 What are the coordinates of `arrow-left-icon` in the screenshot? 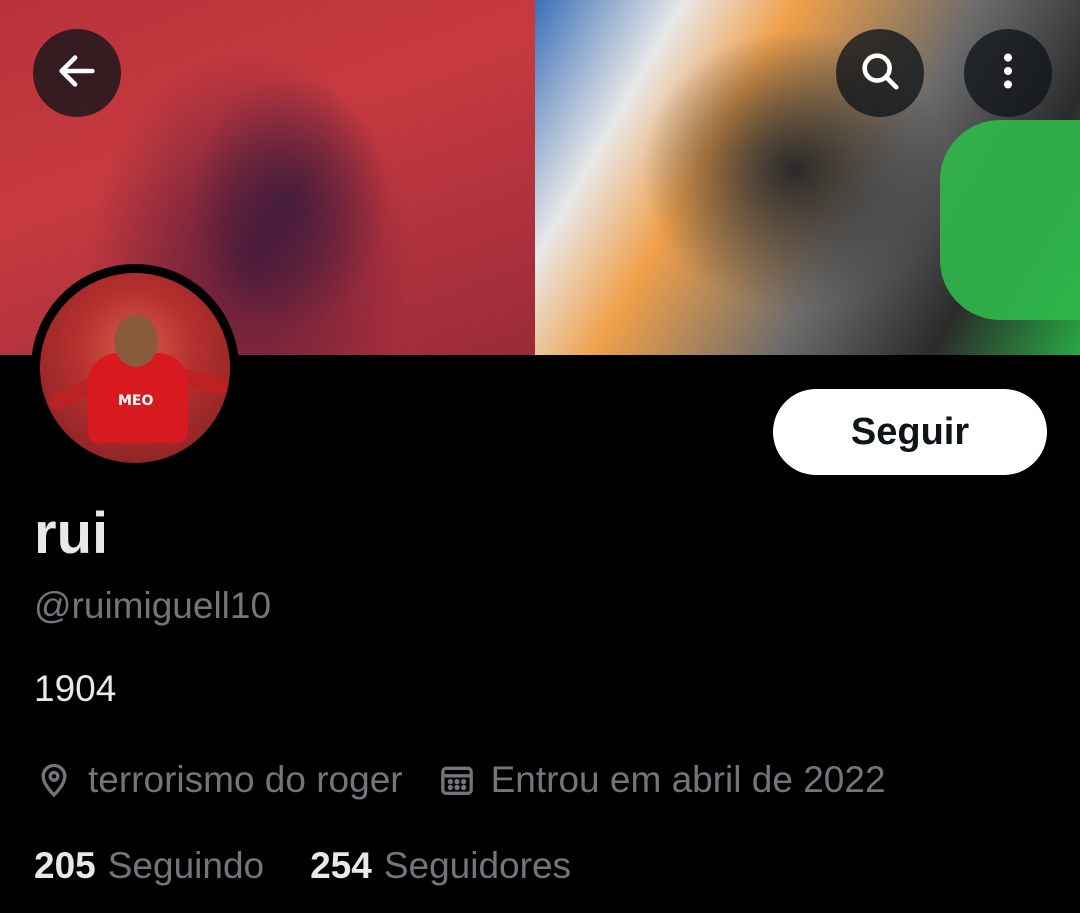 It's located at (77, 73).